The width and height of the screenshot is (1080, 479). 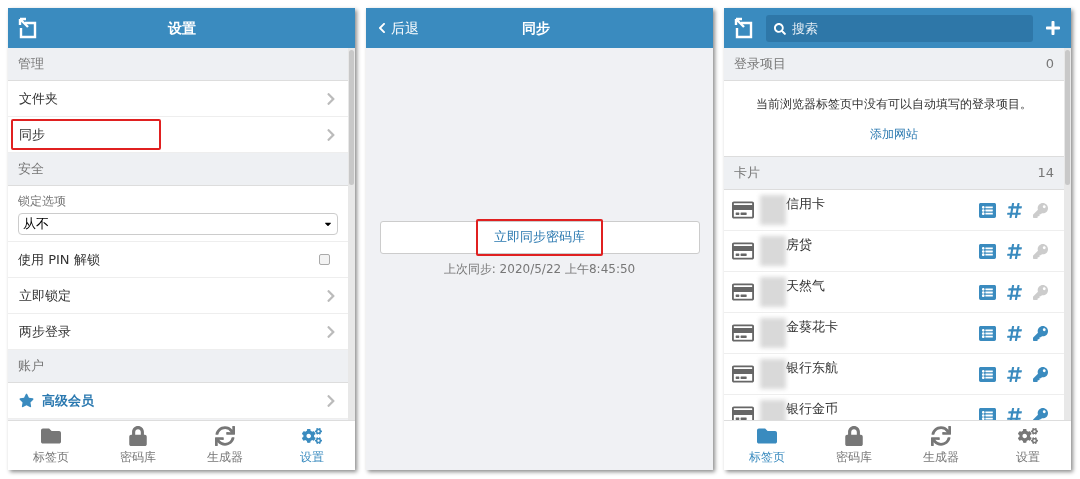 I want to click on card-row: 银行东航, so click(x=894, y=374).